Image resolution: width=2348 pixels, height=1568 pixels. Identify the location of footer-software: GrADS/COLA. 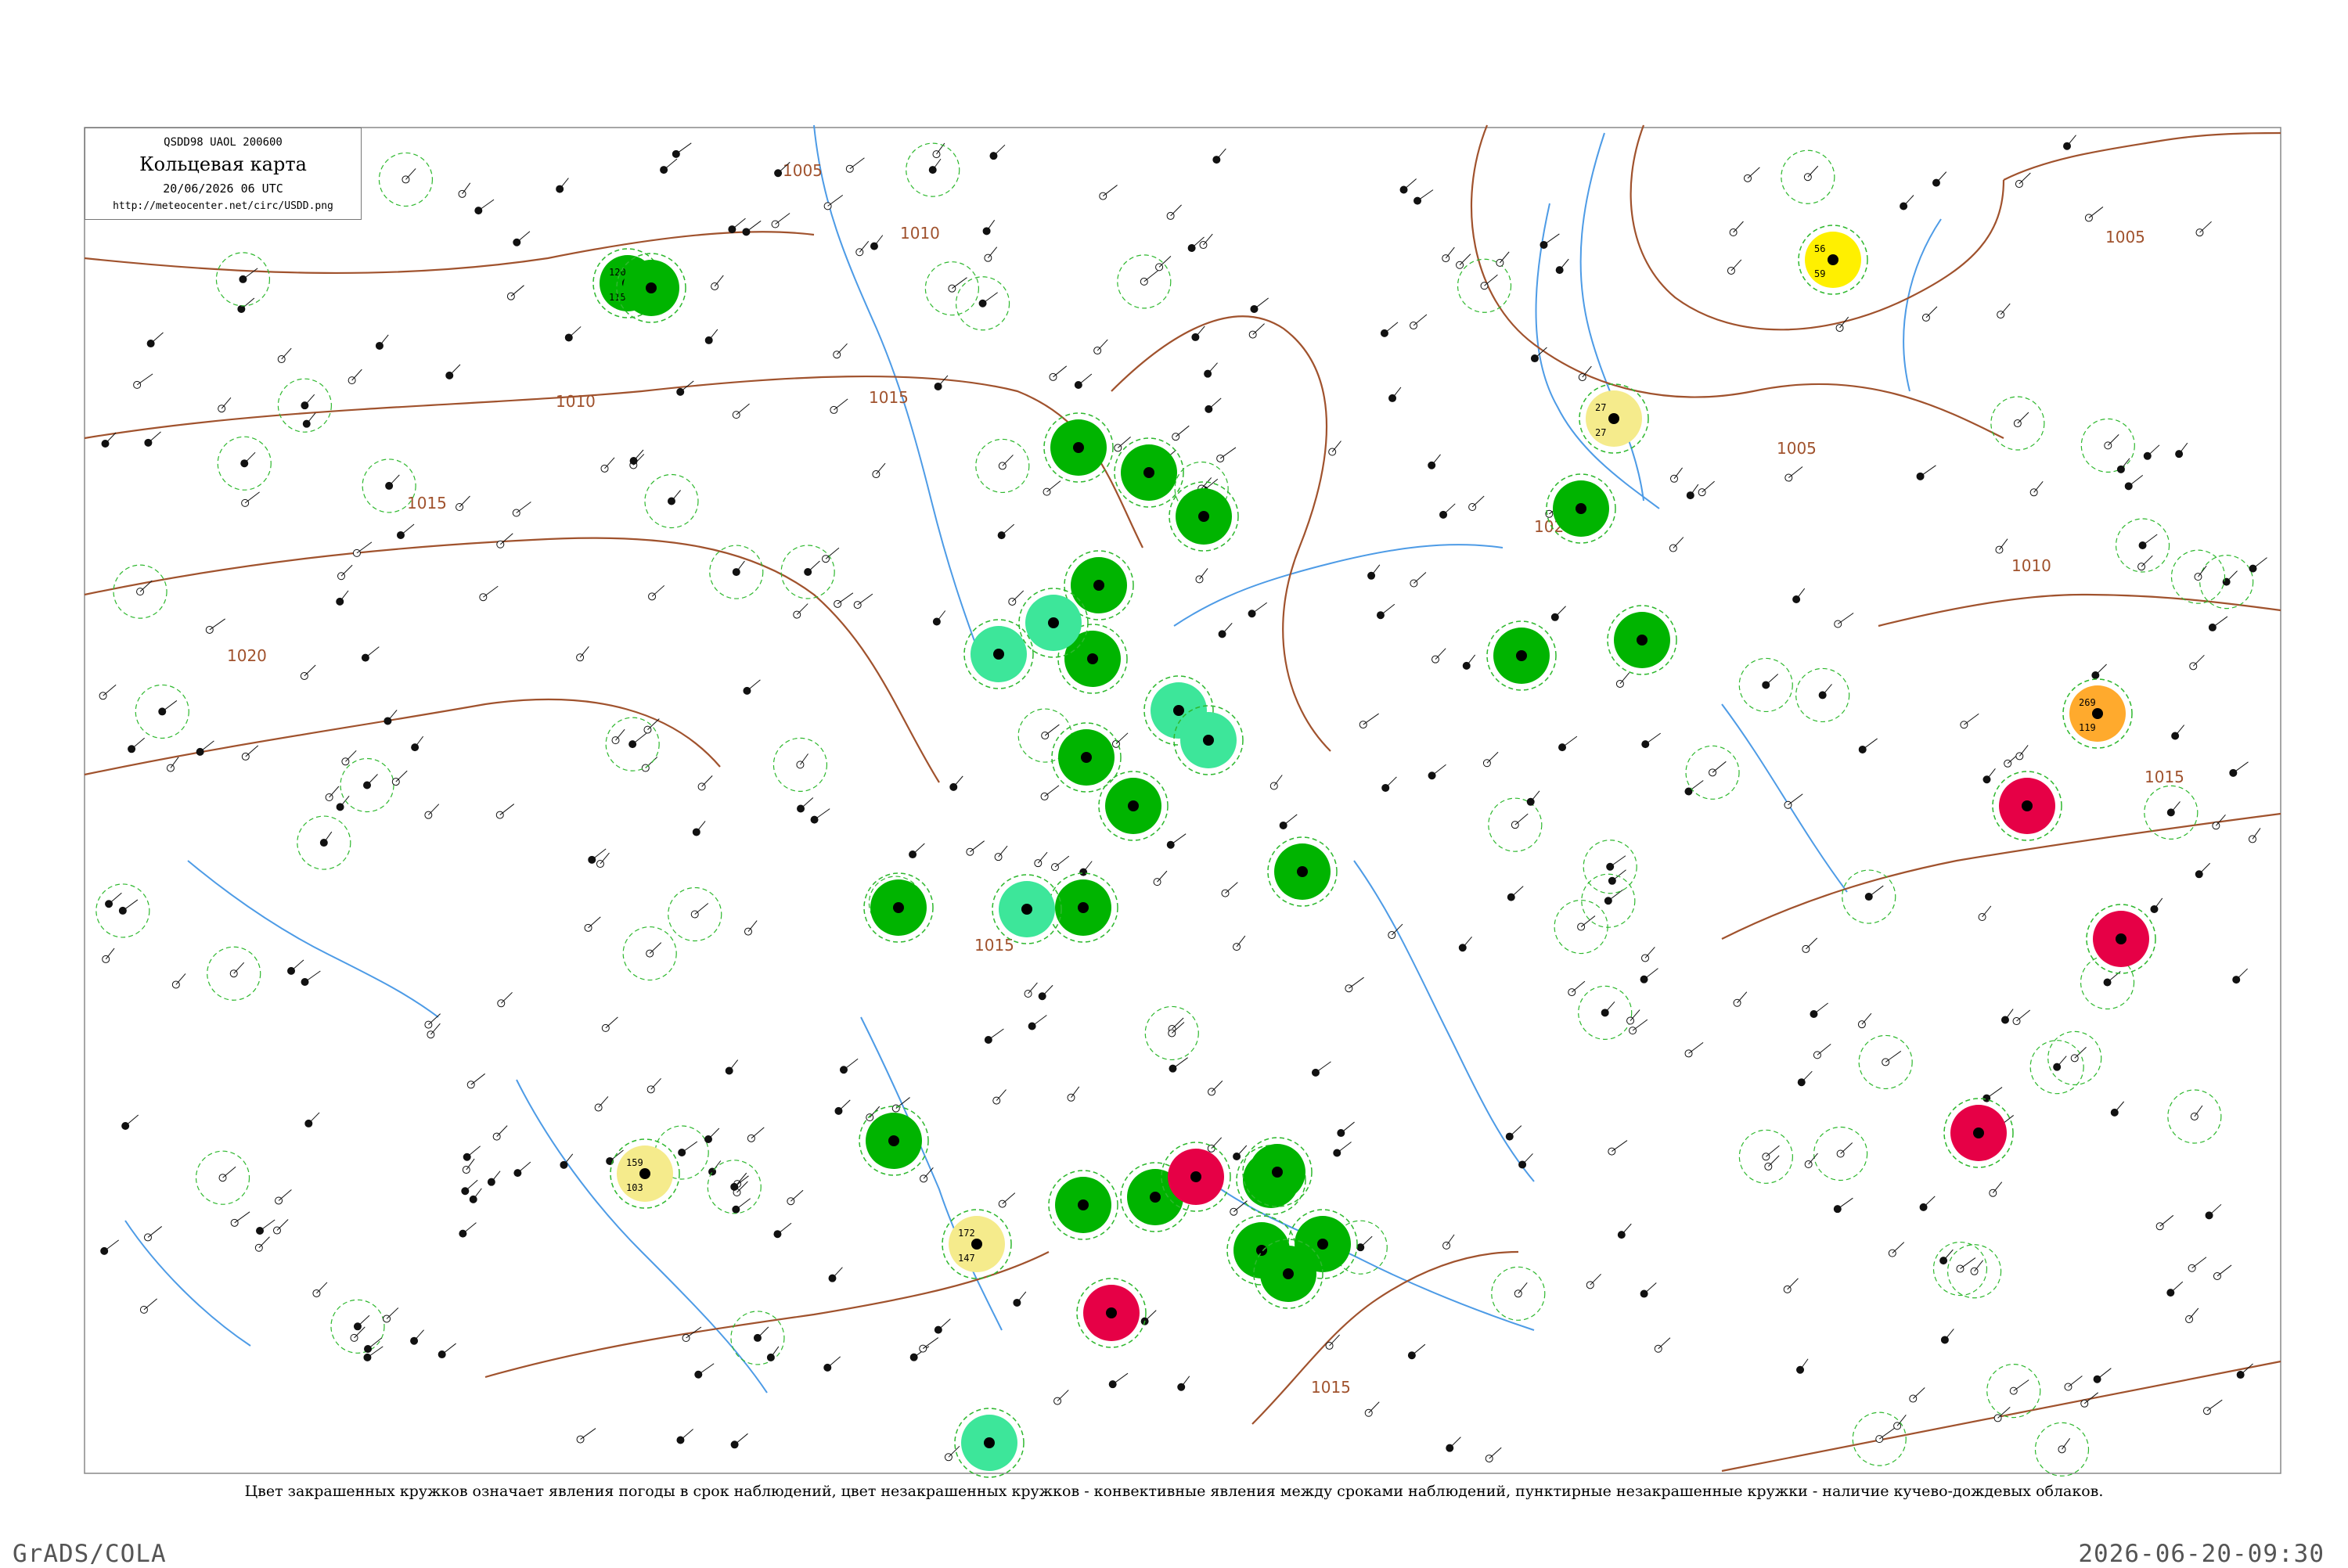
(90, 1554).